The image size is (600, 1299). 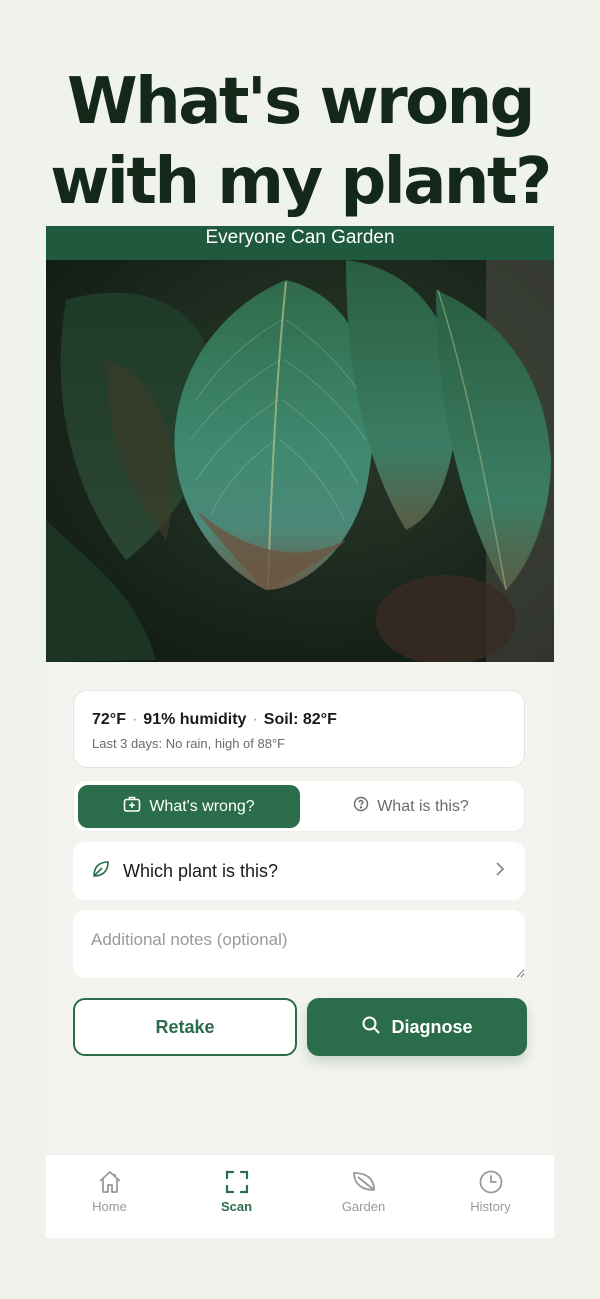 I want to click on tab-home: Home, so click(x=109, y=1190).